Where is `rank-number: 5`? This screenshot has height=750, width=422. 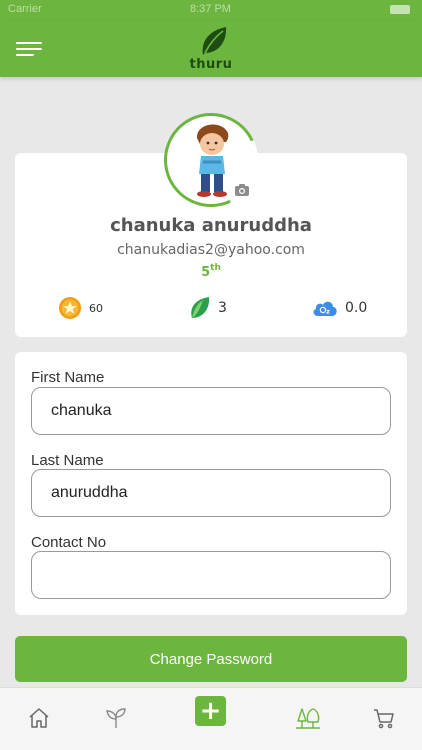 rank-number: 5 is located at coordinates (206, 272).